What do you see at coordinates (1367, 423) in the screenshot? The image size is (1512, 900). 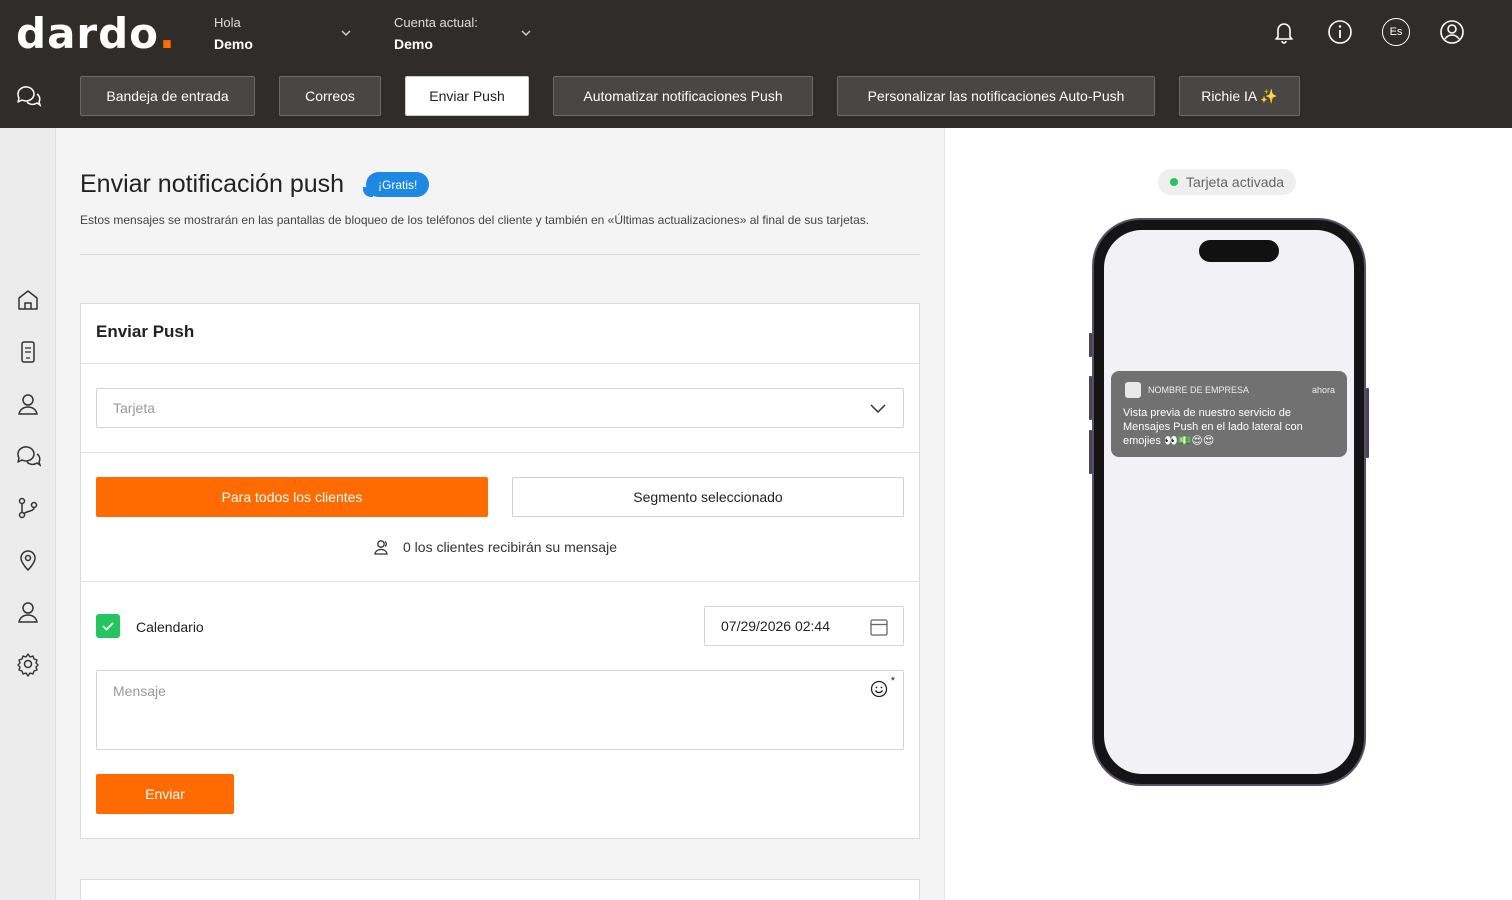 I see `phone-button` at bounding box center [1367, 423].